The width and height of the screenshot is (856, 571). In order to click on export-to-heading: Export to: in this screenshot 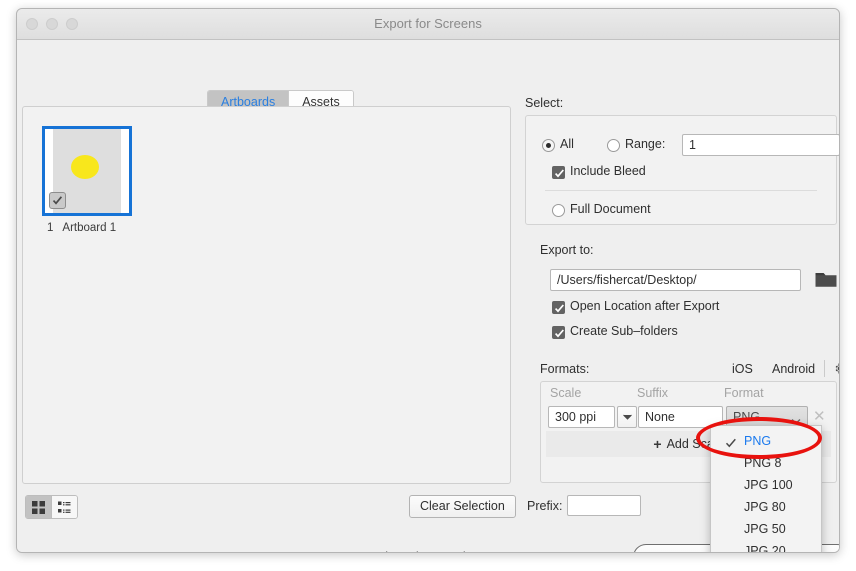, I will do `click(567, 250)`.